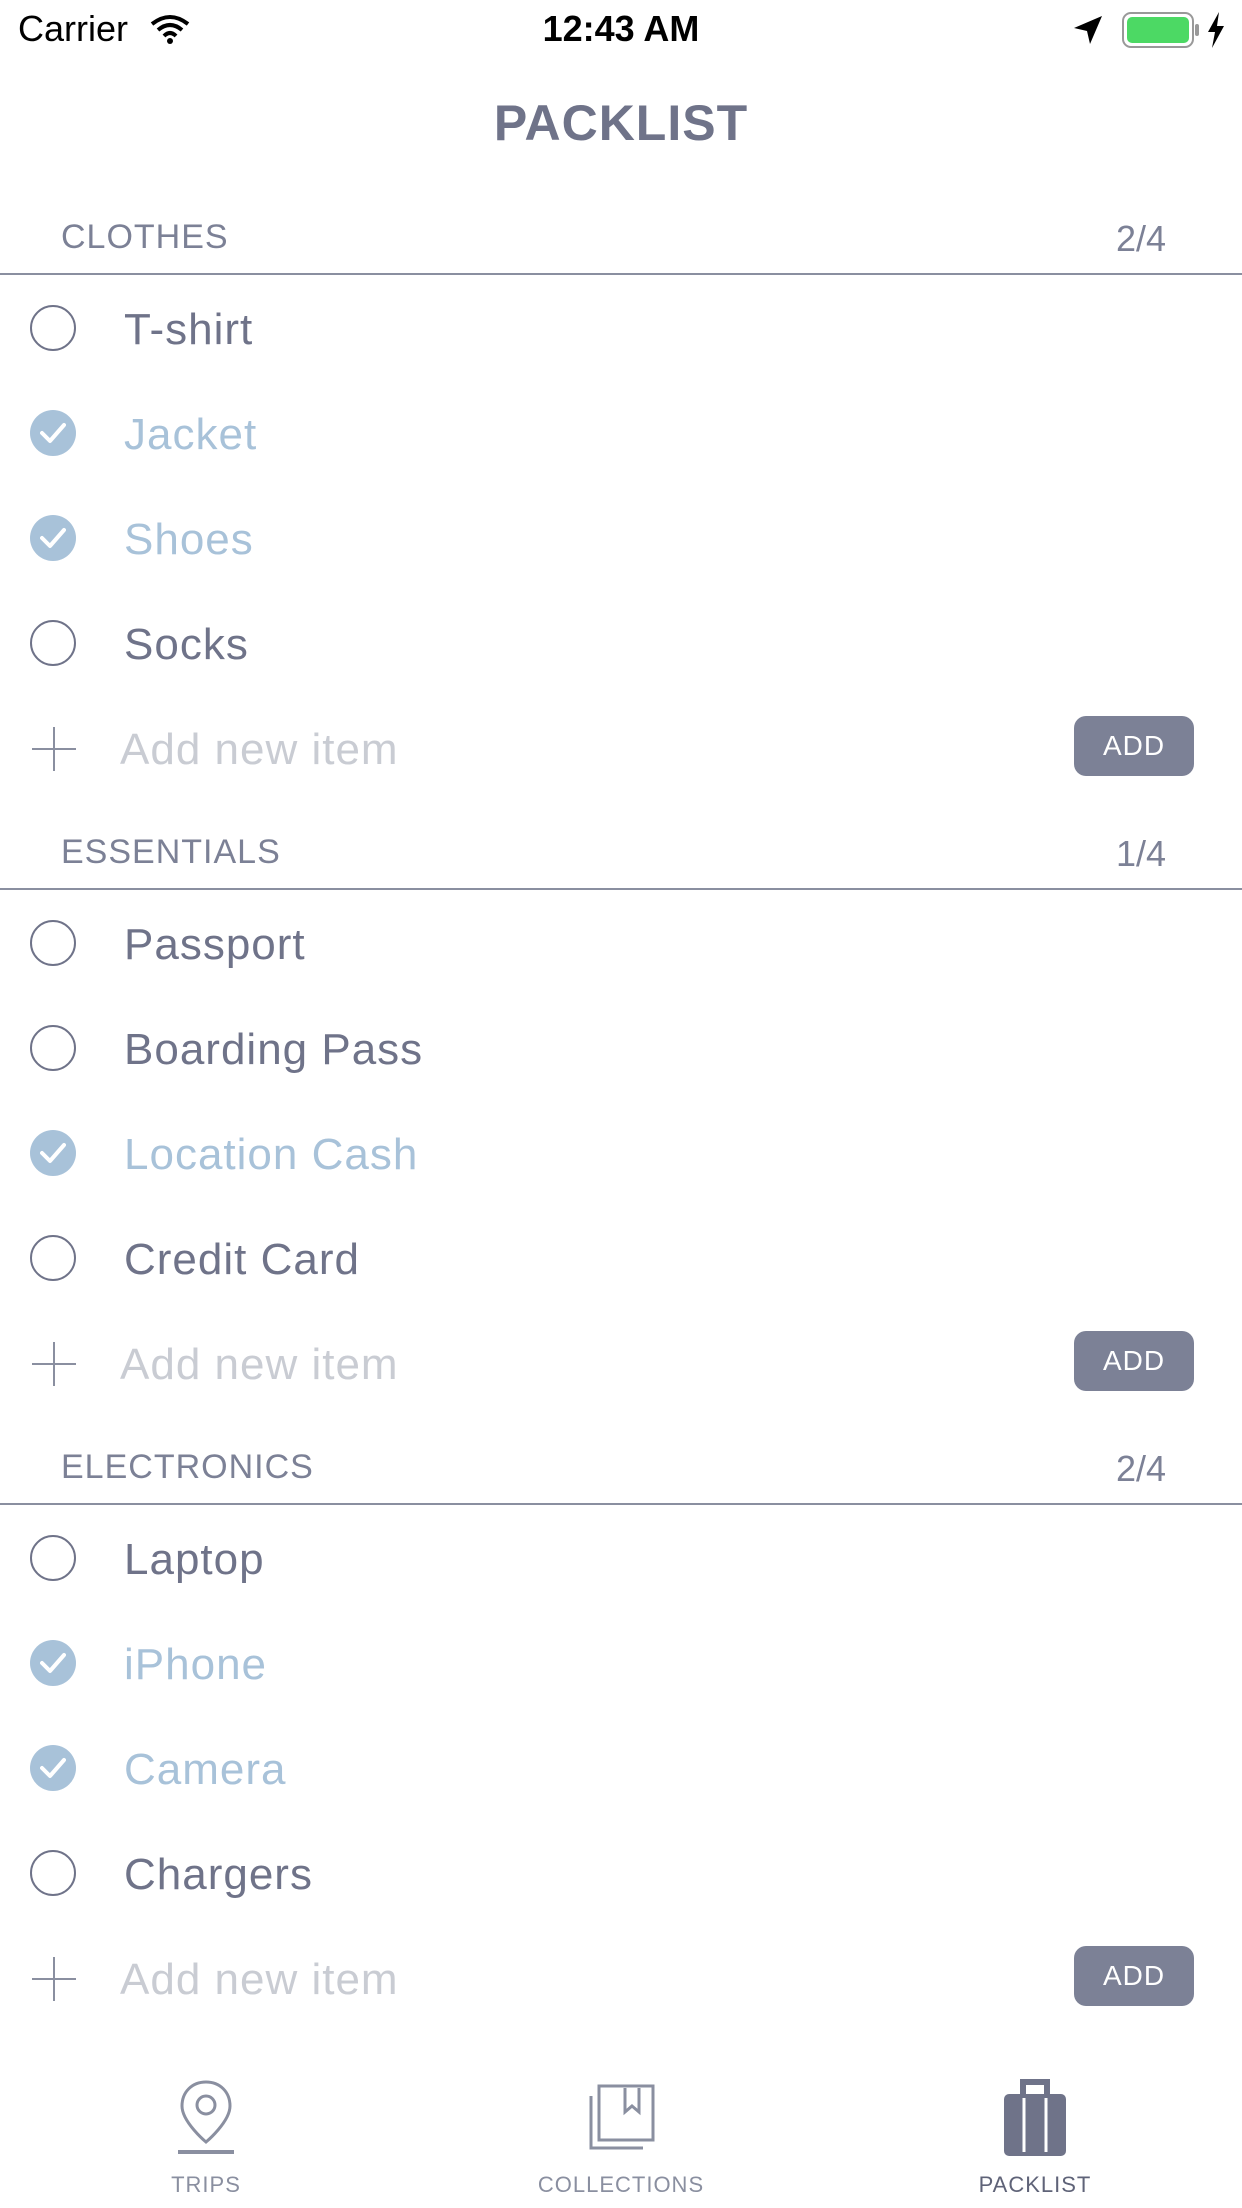 The width and height of the screenshot is (1242, 2208). Describe the element at coordinates (271, 1154) in the screenshot. I see `item-label: Location Cash` at that location.